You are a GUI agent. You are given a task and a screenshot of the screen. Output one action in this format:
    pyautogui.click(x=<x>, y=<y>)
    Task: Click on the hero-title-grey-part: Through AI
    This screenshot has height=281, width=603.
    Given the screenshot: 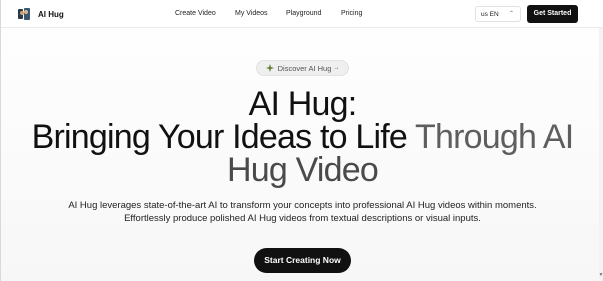 What is the action you would take?
    pyautogui.click(x=494, y=137)
    